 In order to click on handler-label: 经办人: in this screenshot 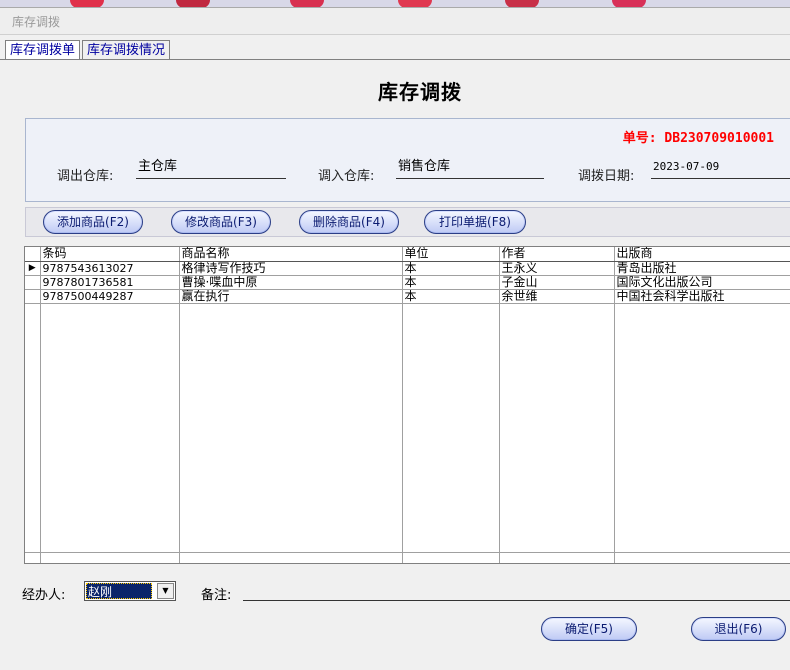, I will do `click(44, 595)`.